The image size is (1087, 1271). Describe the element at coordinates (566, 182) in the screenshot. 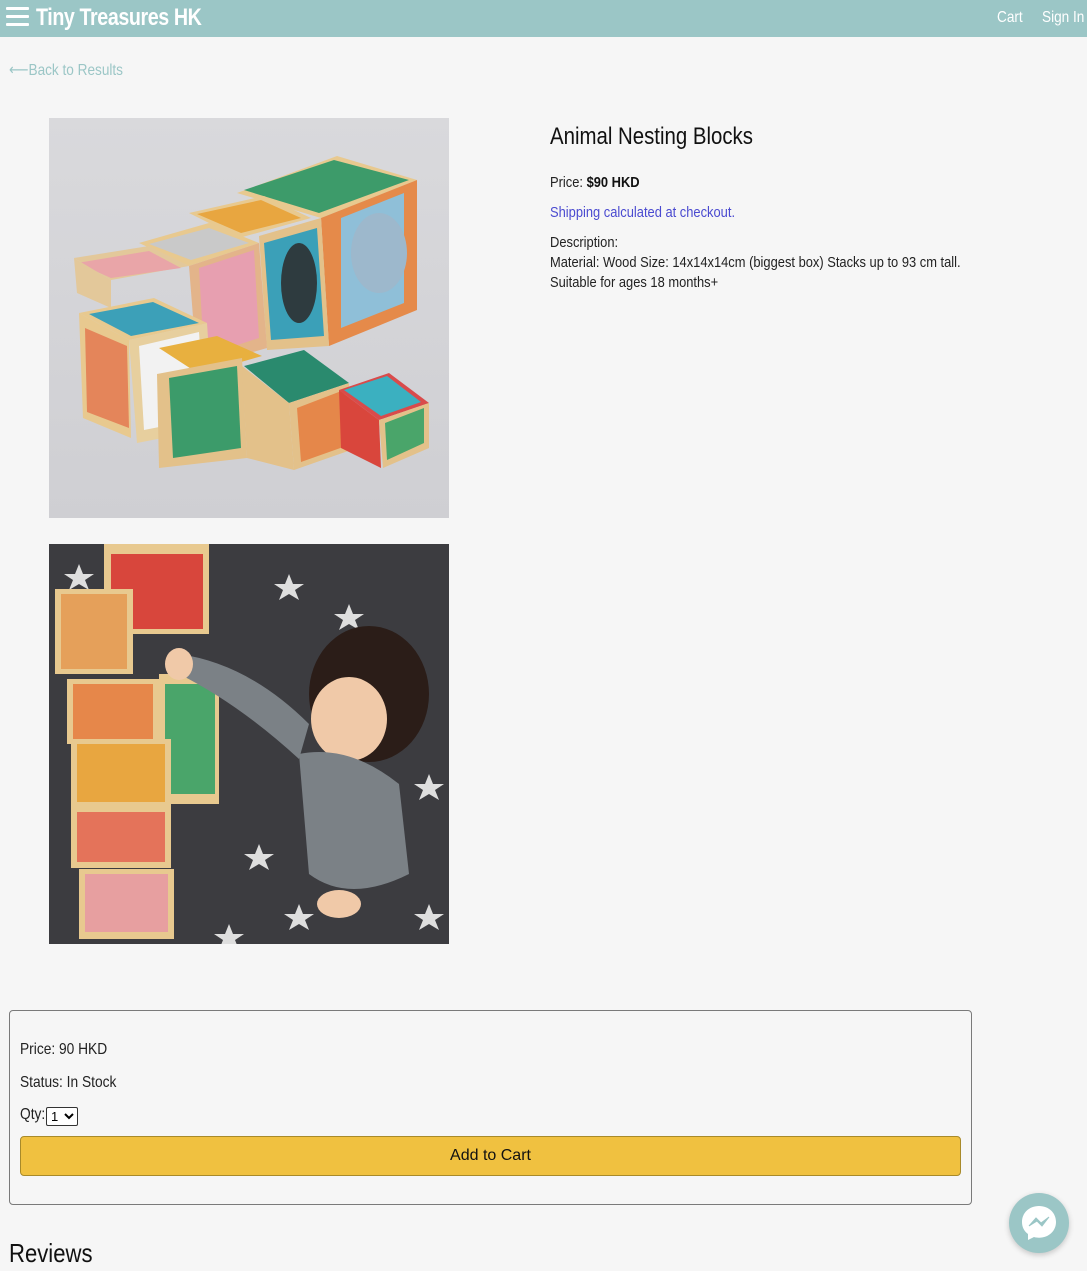

I see `price-label: Price:` at that location.